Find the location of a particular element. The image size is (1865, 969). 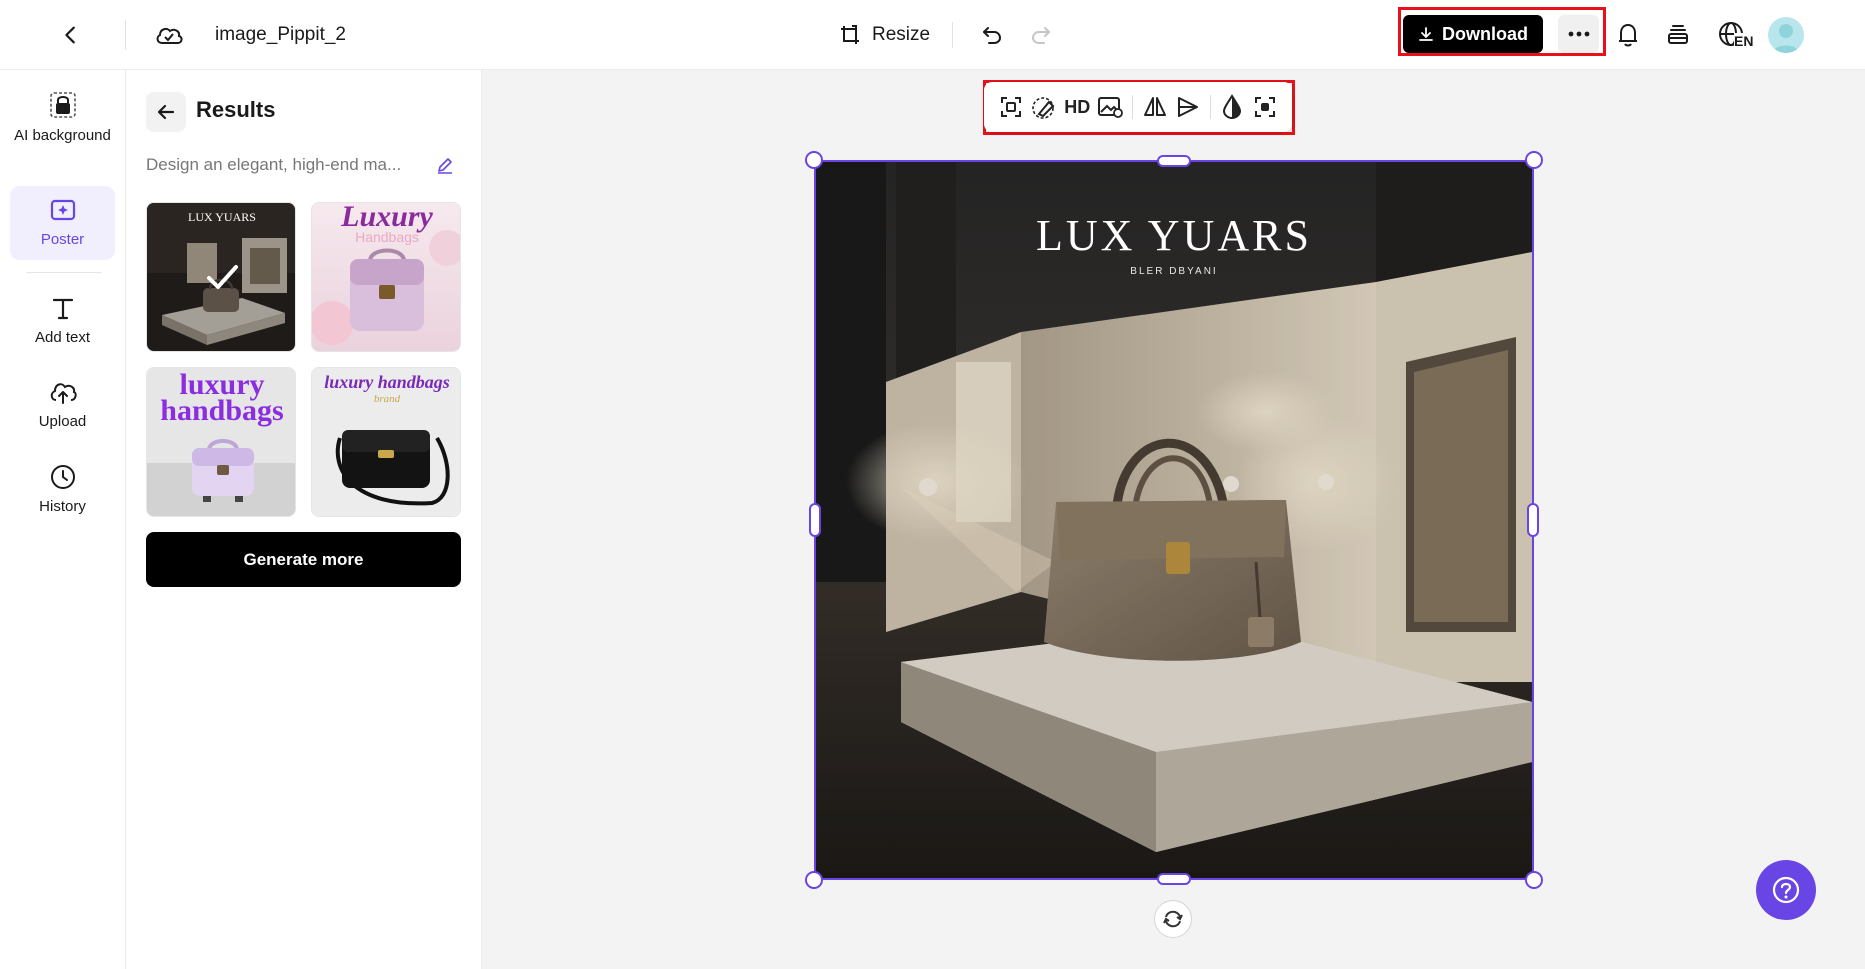

download-button: Download is located at coordinates (1473, 34).